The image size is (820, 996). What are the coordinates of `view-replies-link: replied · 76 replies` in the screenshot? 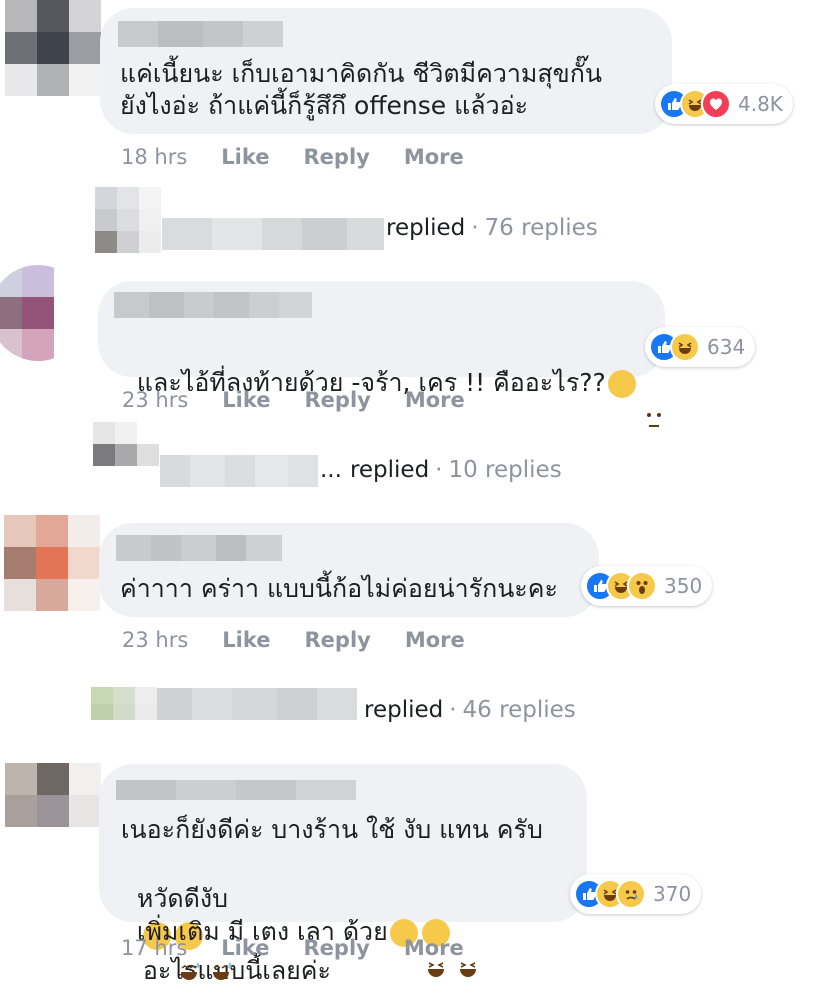 It's located at (492, 228).